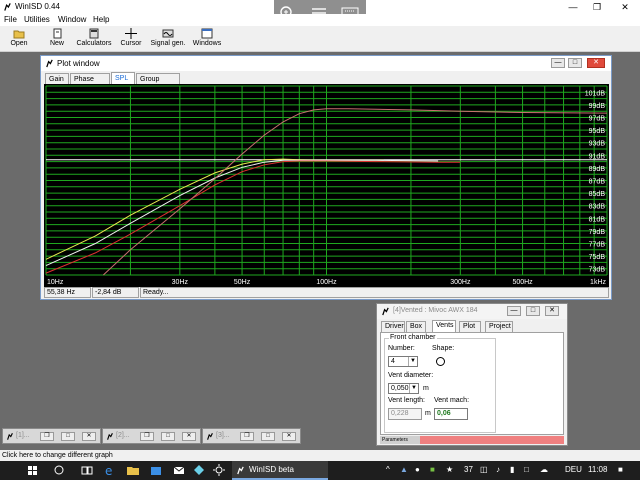 The image size is (640, 480). What do you see at coordinates (533, 311) in the screenshot?
I see `box-maximize-button: □` at bounding box center [533, 311].